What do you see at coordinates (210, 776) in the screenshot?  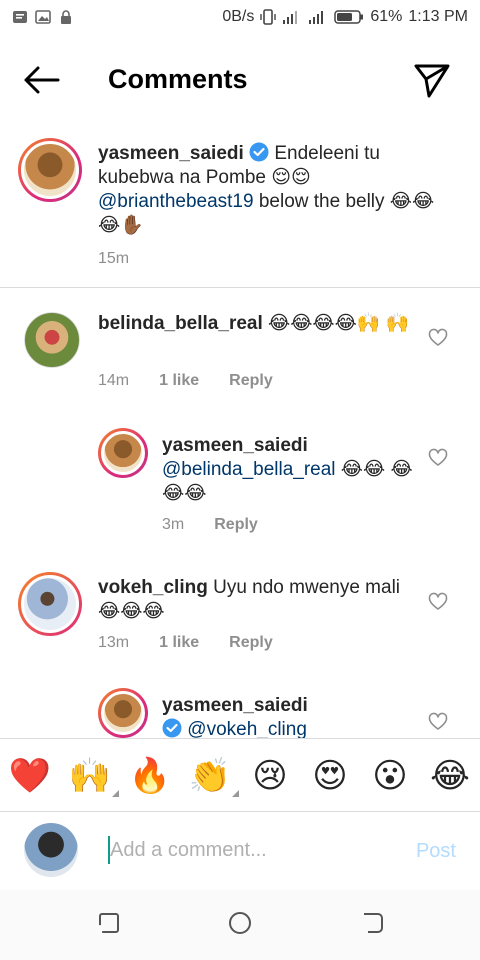 I see `emoji-clap-glyph: 👏` at bounding box center [210, 776].